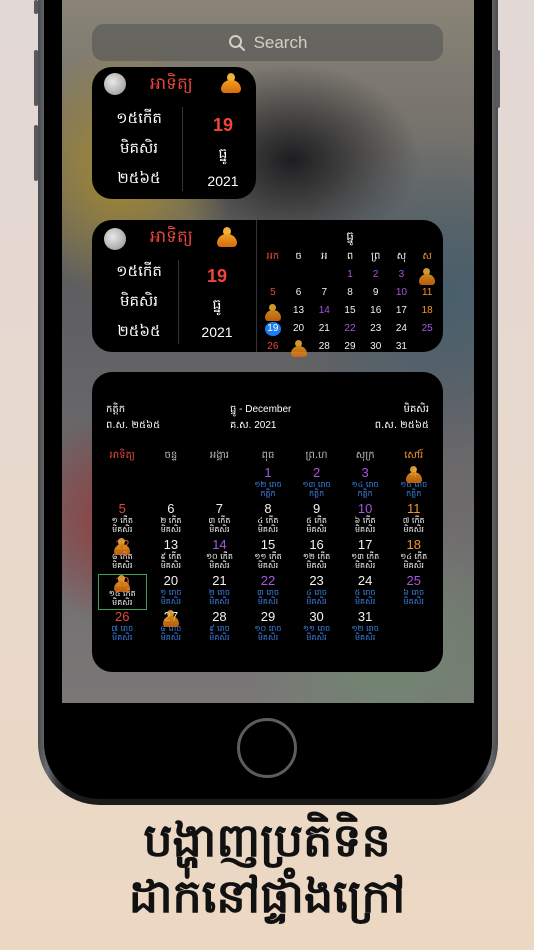 The width and height of the screenshot is (534, 950). What do you see at coordinates (324, 329) in the screenshot?
I see `mini-day-cell: 21` at bounding box center [324, 329].